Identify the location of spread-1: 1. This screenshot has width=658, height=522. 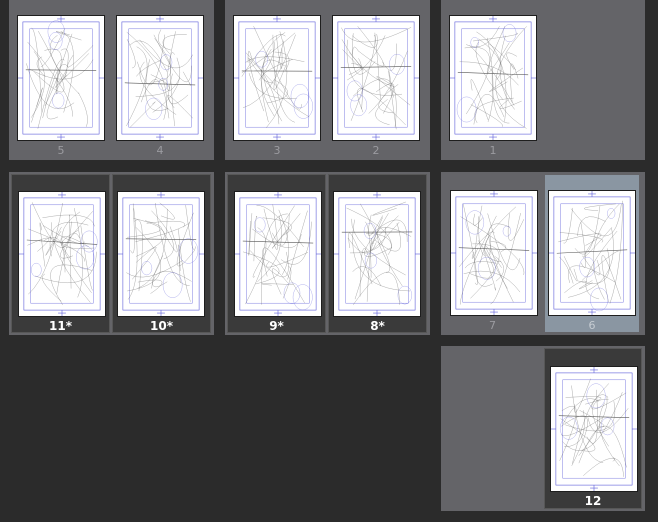
(543, 80).